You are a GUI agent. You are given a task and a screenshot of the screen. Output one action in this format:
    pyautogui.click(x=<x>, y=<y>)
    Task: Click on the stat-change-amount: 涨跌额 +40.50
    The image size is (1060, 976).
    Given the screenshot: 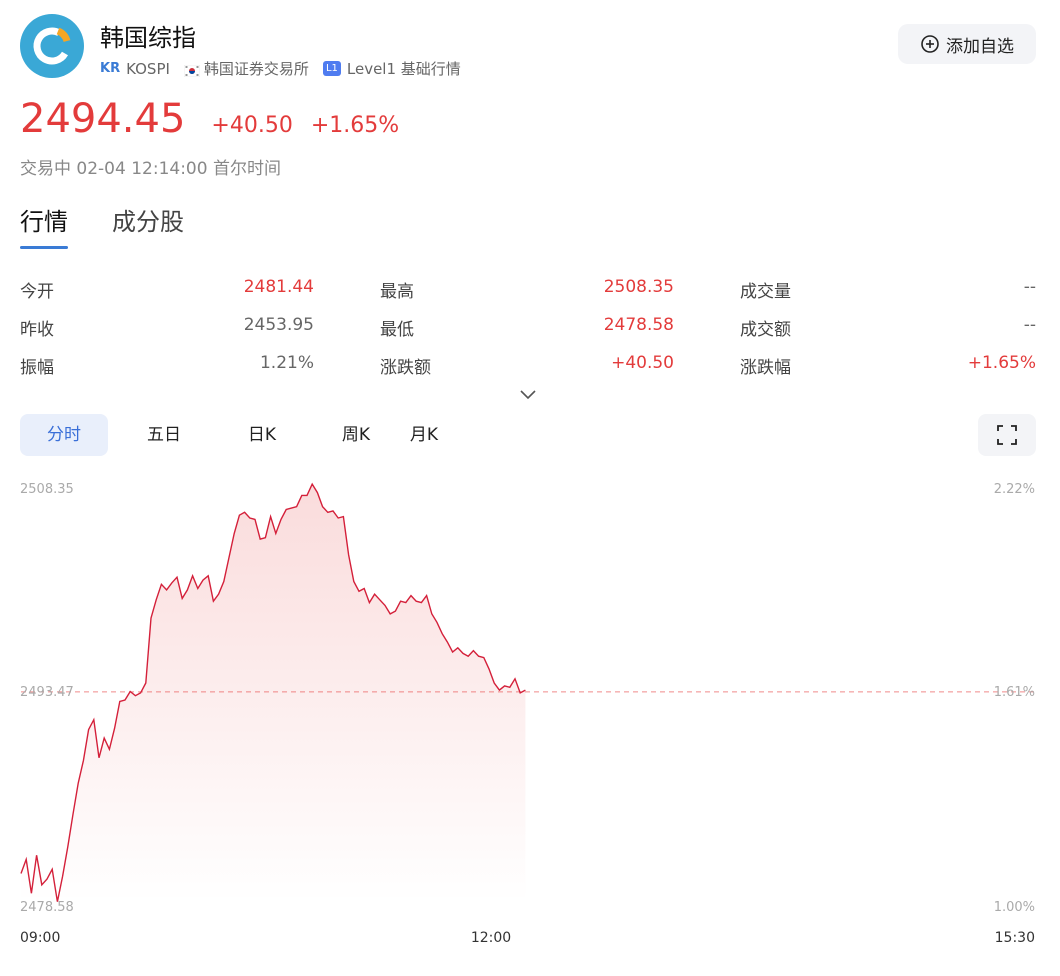 What is the action you would take?
    pyautogui.click(x=527, y=365)
    